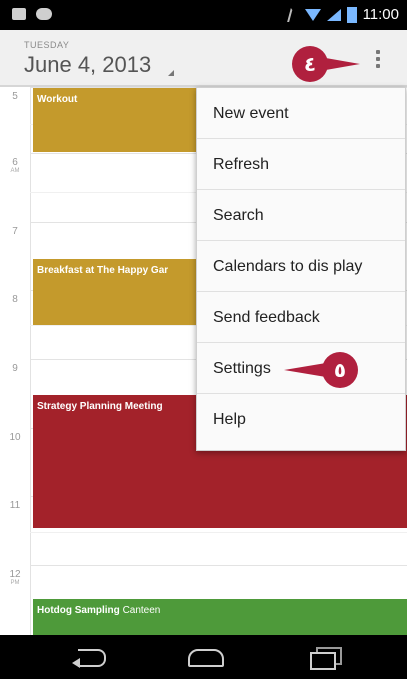 The image size is (407, 679). I want to click on menu-item-calendars-to-display: Calendars to dis play, so click(301, 266).